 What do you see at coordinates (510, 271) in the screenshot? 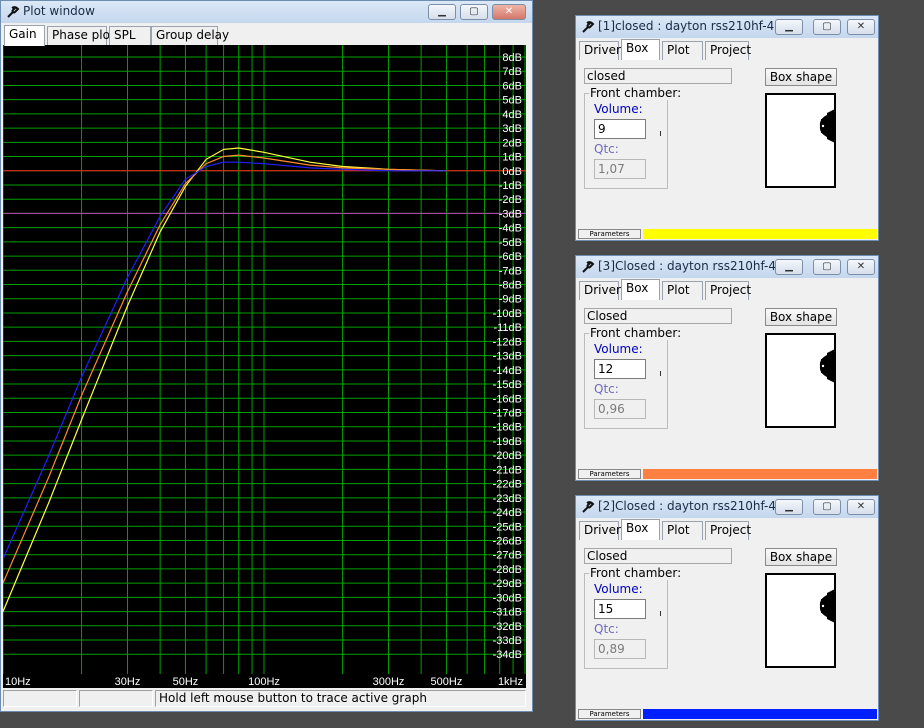
I see `y-tick-label: -7dB` at bounding box center [510, 271].